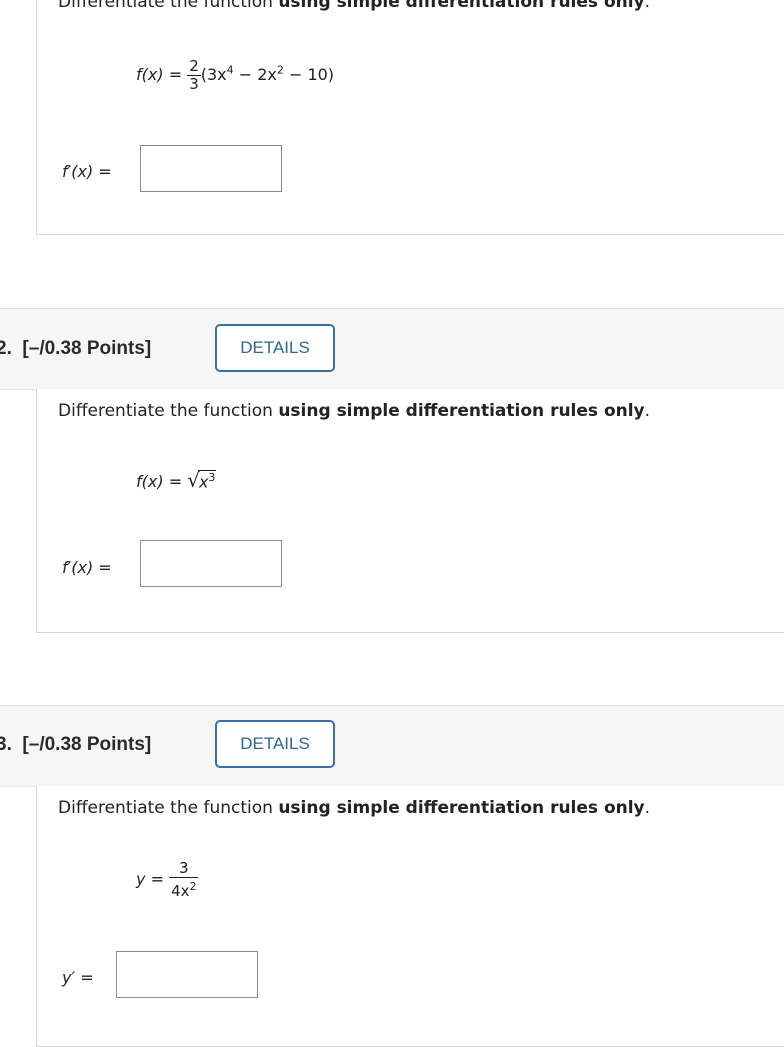 Image resolution: width=784 pixels, height=1047 pixels. What do you see at coordinates (184, 879) in the screenshot?
I see `fraction: 3 4x2` at bounding box center [184, 879].